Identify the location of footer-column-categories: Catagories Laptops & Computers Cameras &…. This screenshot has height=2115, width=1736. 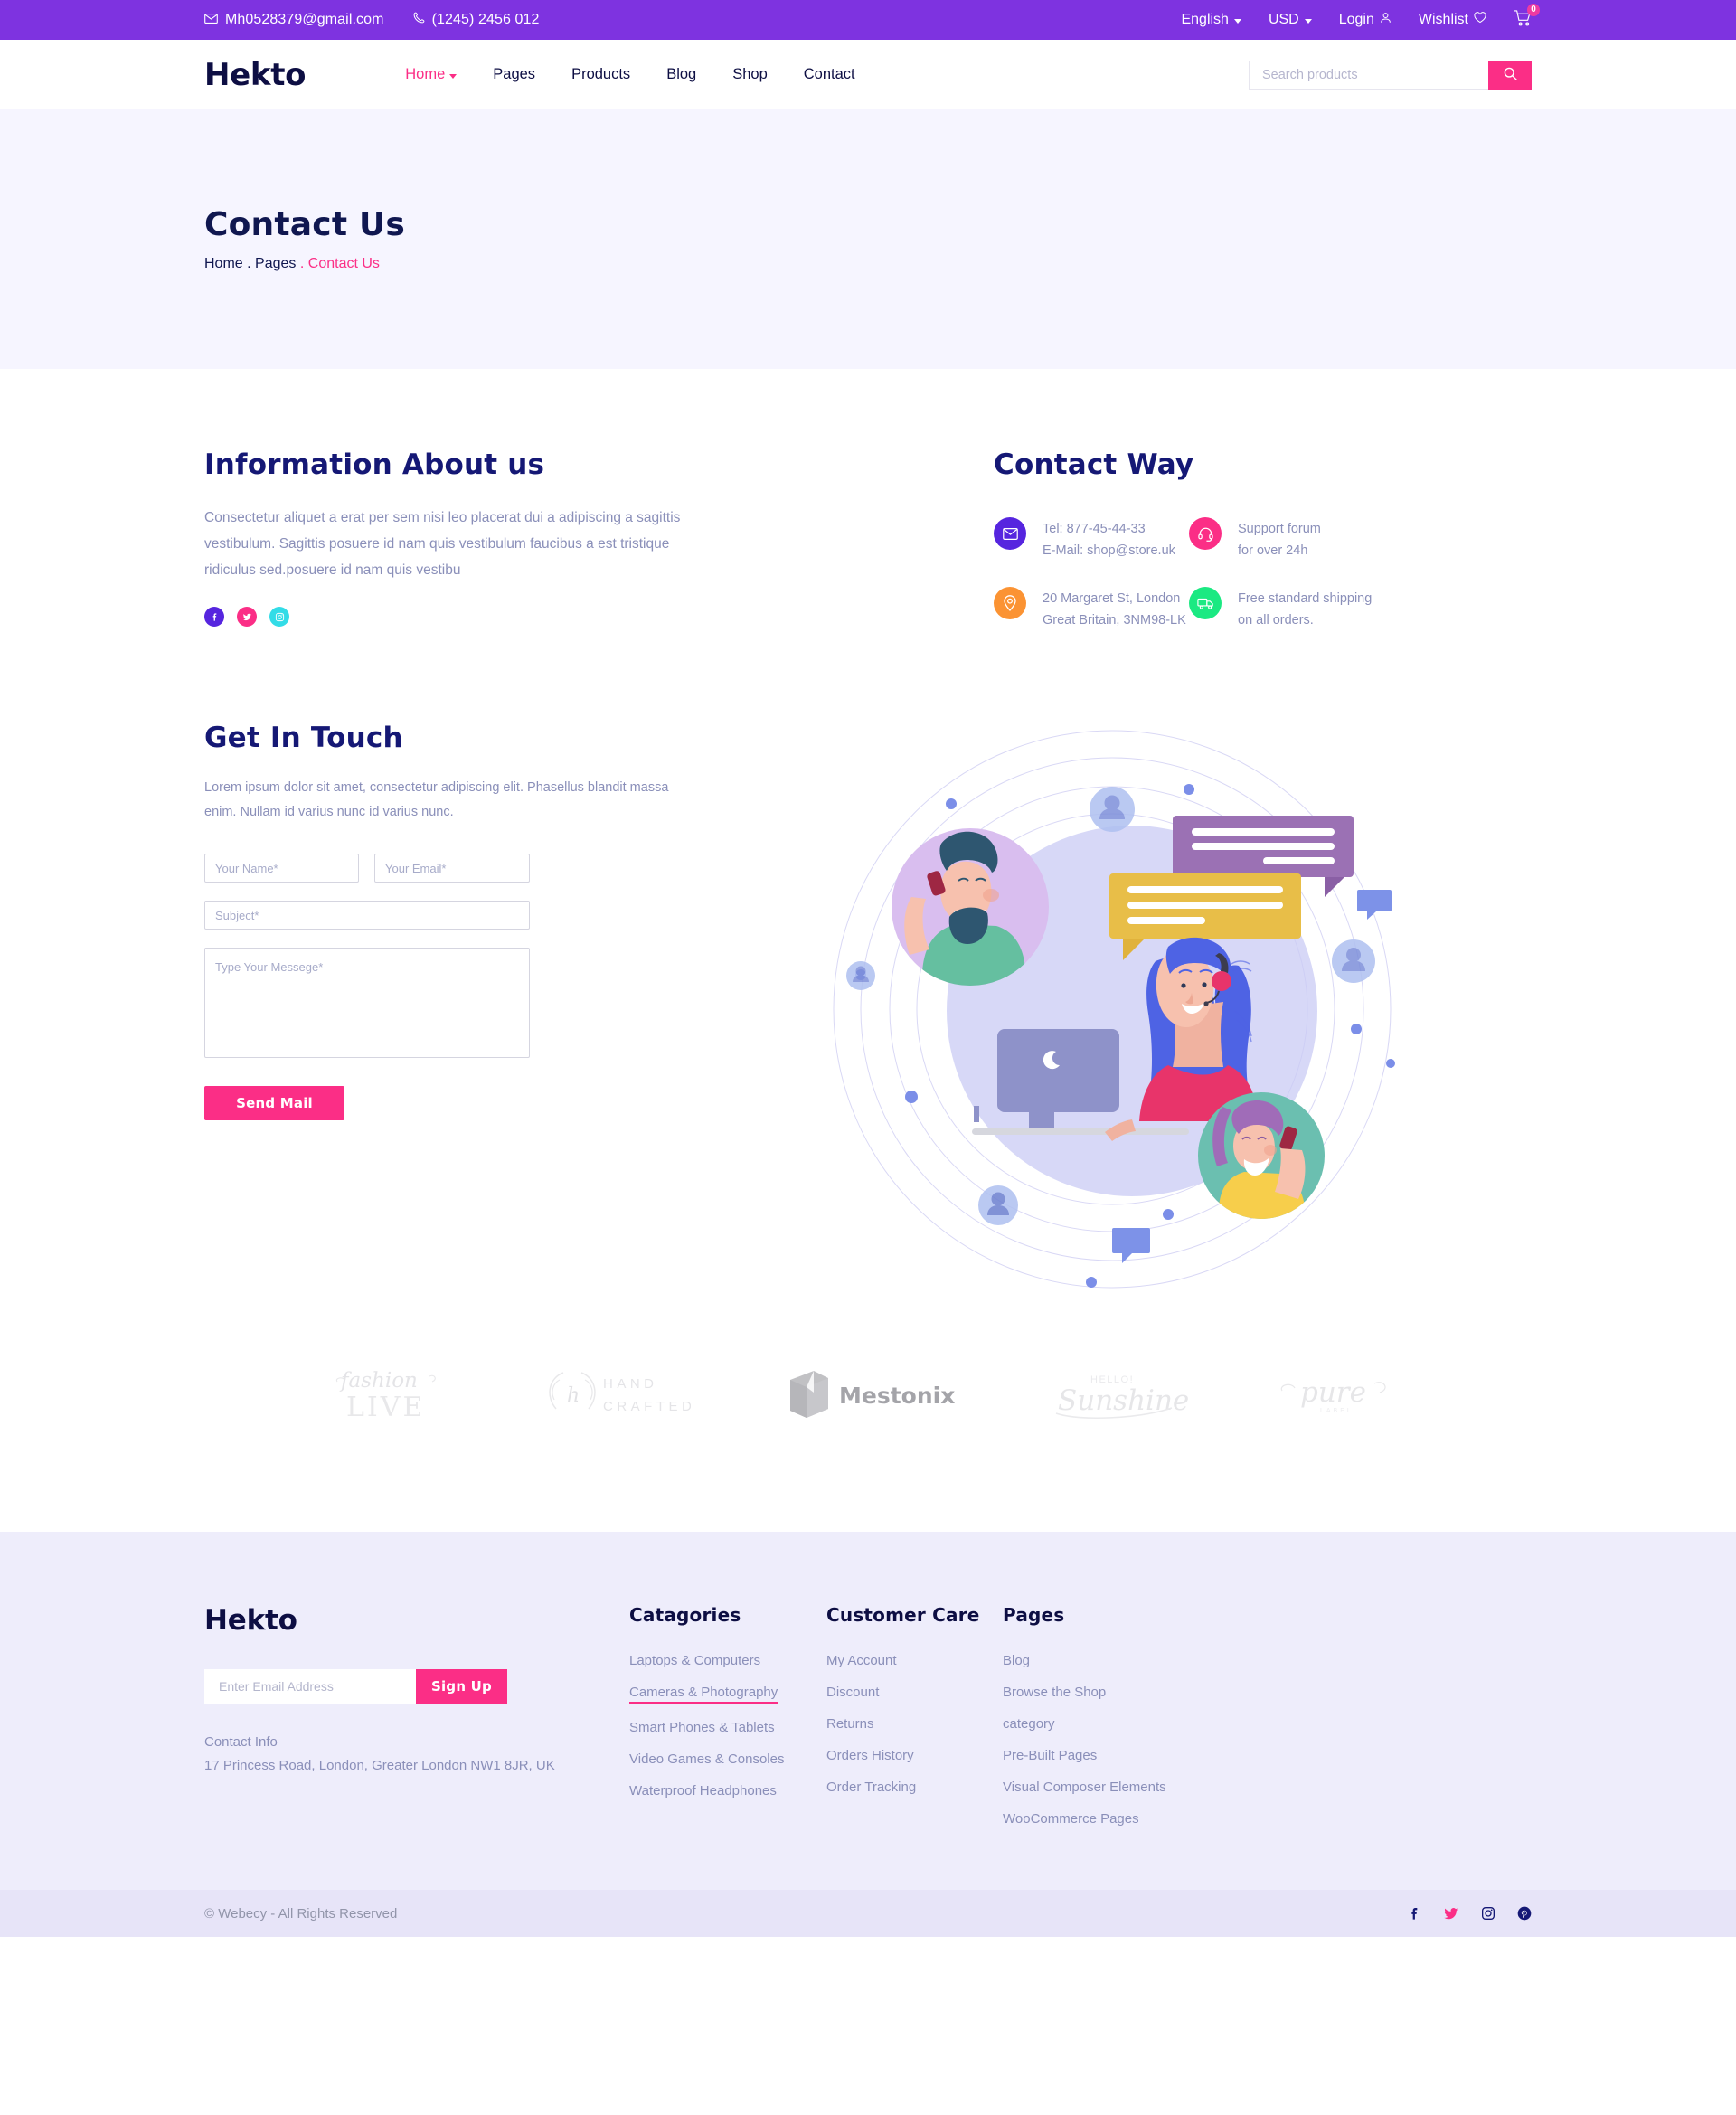
(728, 1723).